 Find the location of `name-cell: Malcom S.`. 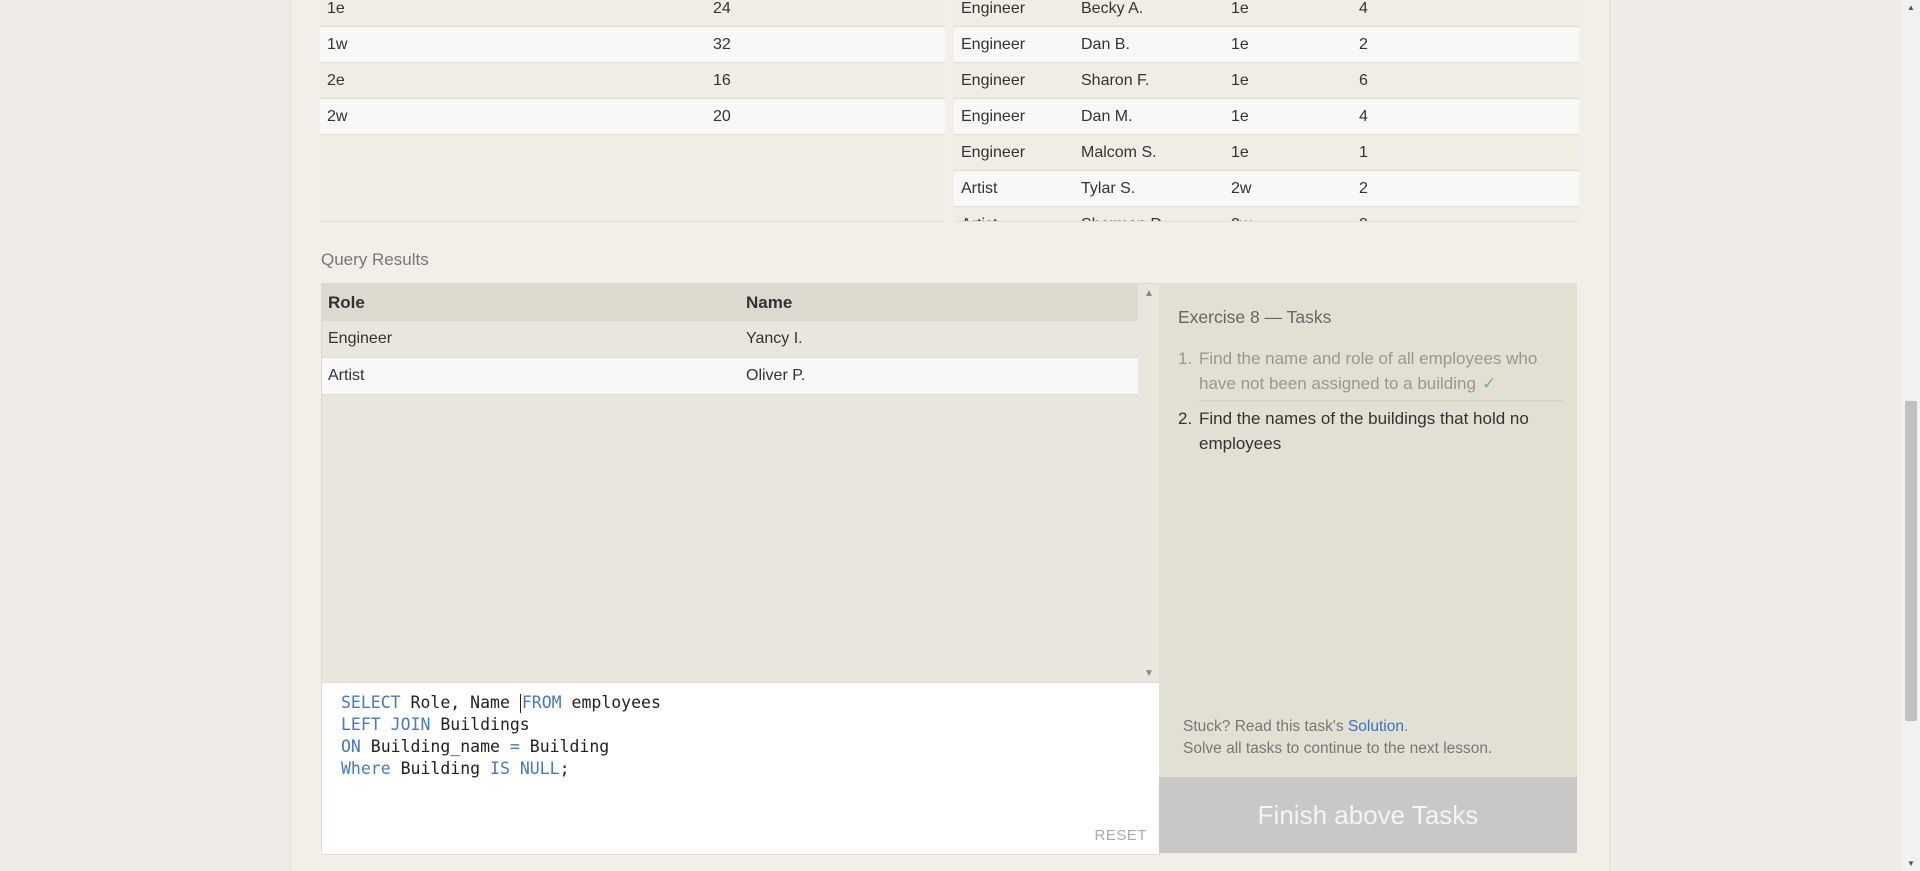

name-cell: Malcom S. is located at coordinates (1119, 152).